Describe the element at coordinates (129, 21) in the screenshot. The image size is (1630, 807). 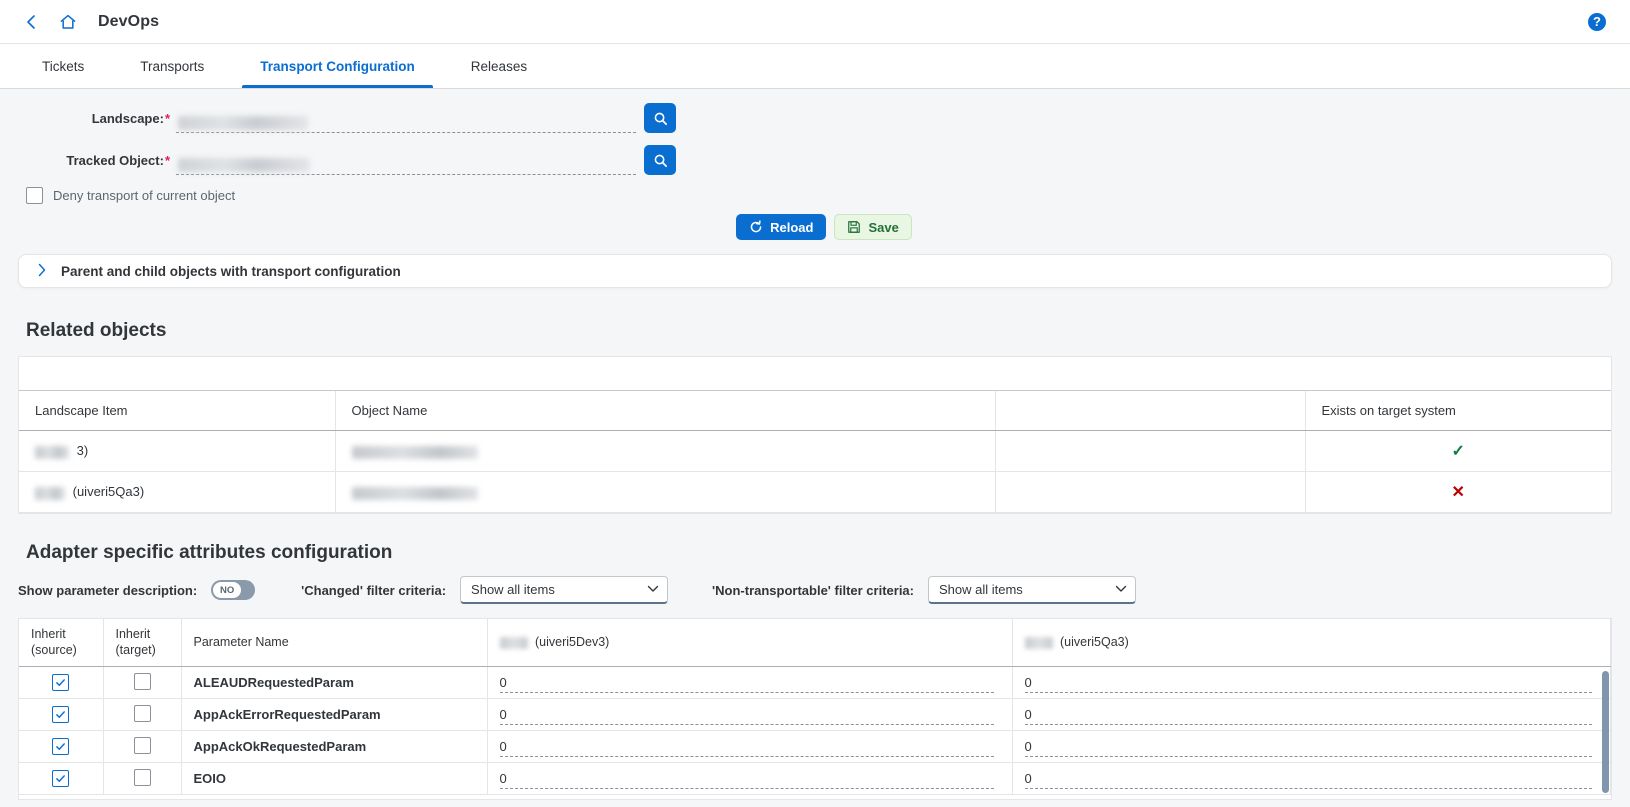
I see `shell-title: DevOps` at that location.